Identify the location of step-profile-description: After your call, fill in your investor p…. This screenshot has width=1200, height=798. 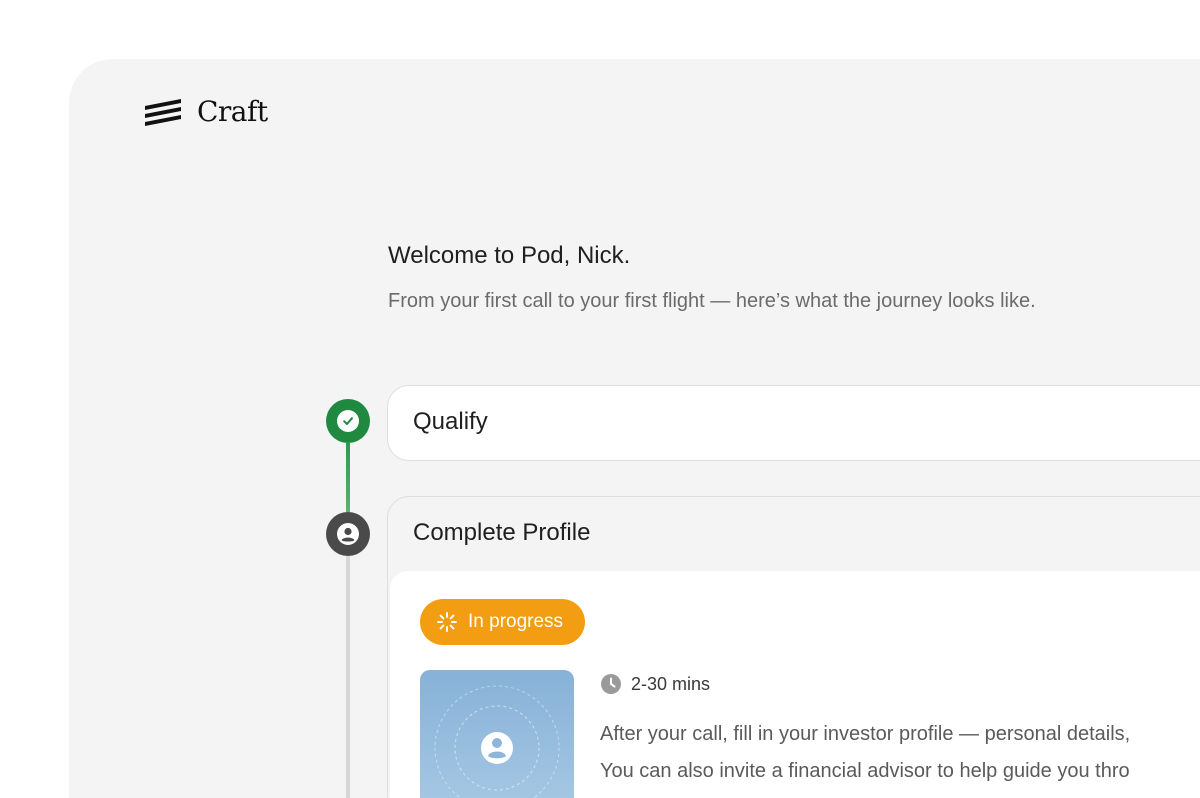
(900, 753).